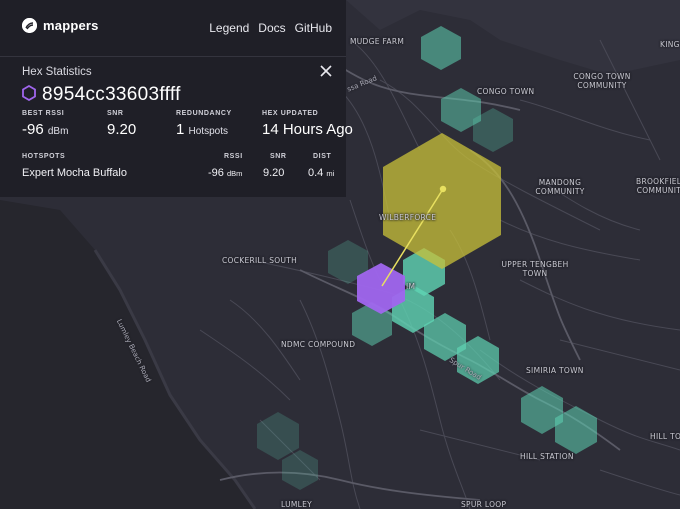  Describe the element at coordinates (57, 72) in the screenshot. I see `panel-title: Hex Statistics` at that location.